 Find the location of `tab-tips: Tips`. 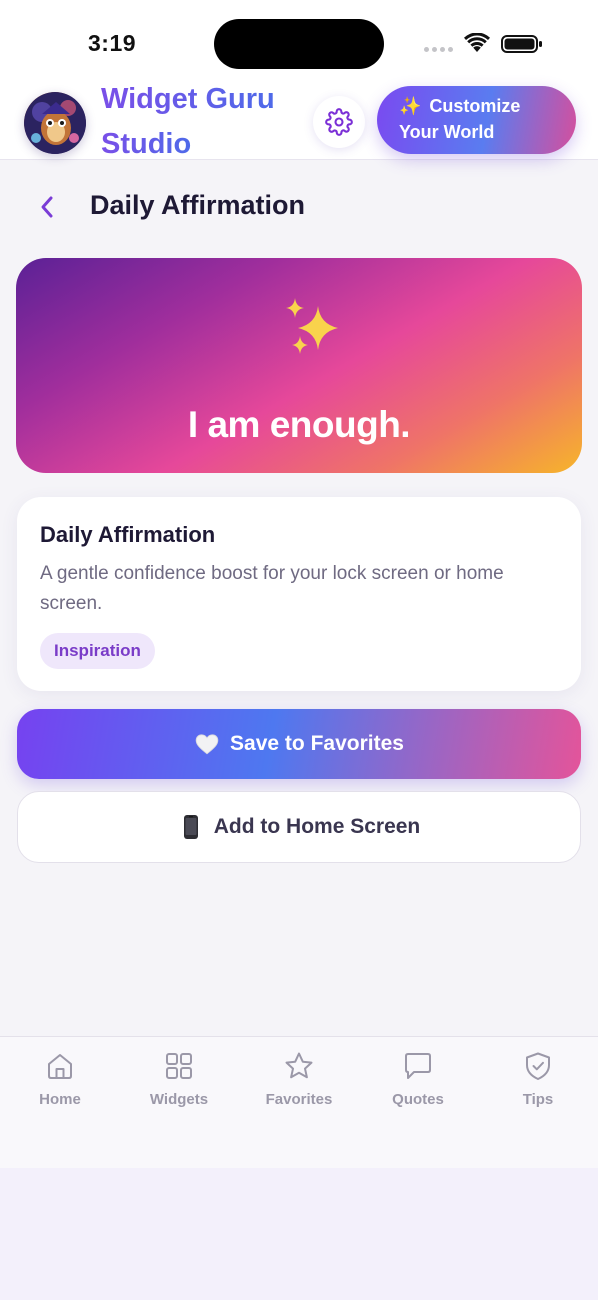

tab-tips: Tips is located at coordinates (538, 1079).